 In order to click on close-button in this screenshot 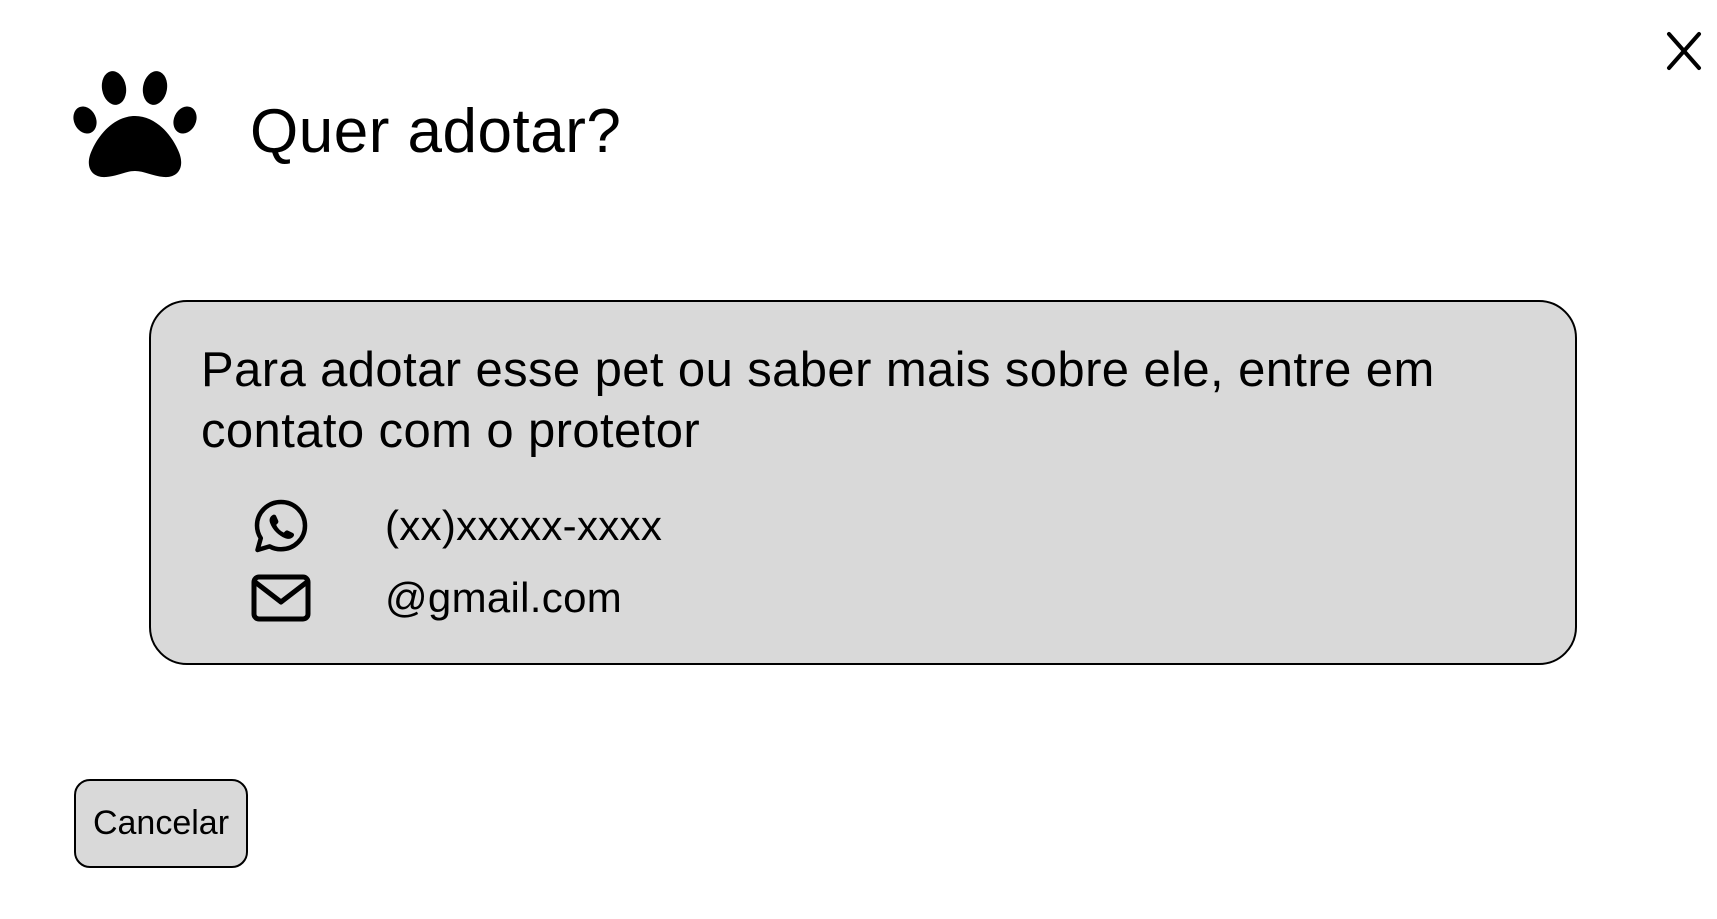, I will do `click(1684, 51)`.